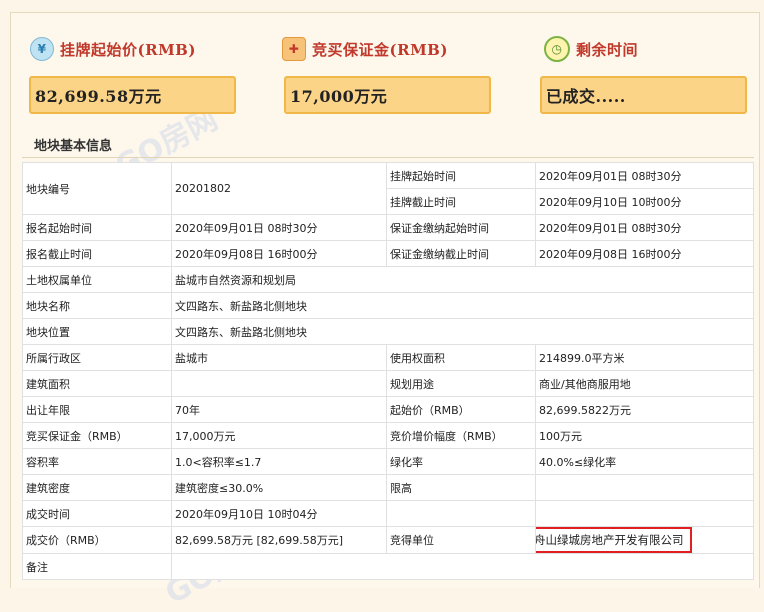  Describe the element at coordinates (607, 49) in the screenshot. I see `remaining-time-label: 剩余时间` at that location.